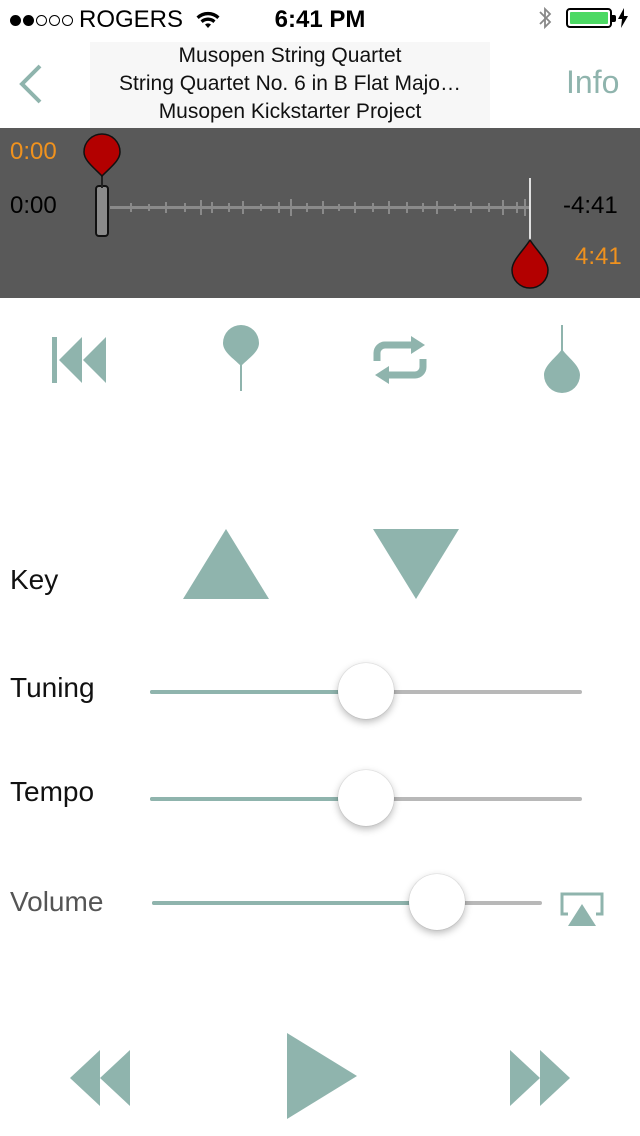 The height and width of the screenshot is (1136, 640). I want to click on status-bar: ROGERS 6:41 PM, so click(320, 20).